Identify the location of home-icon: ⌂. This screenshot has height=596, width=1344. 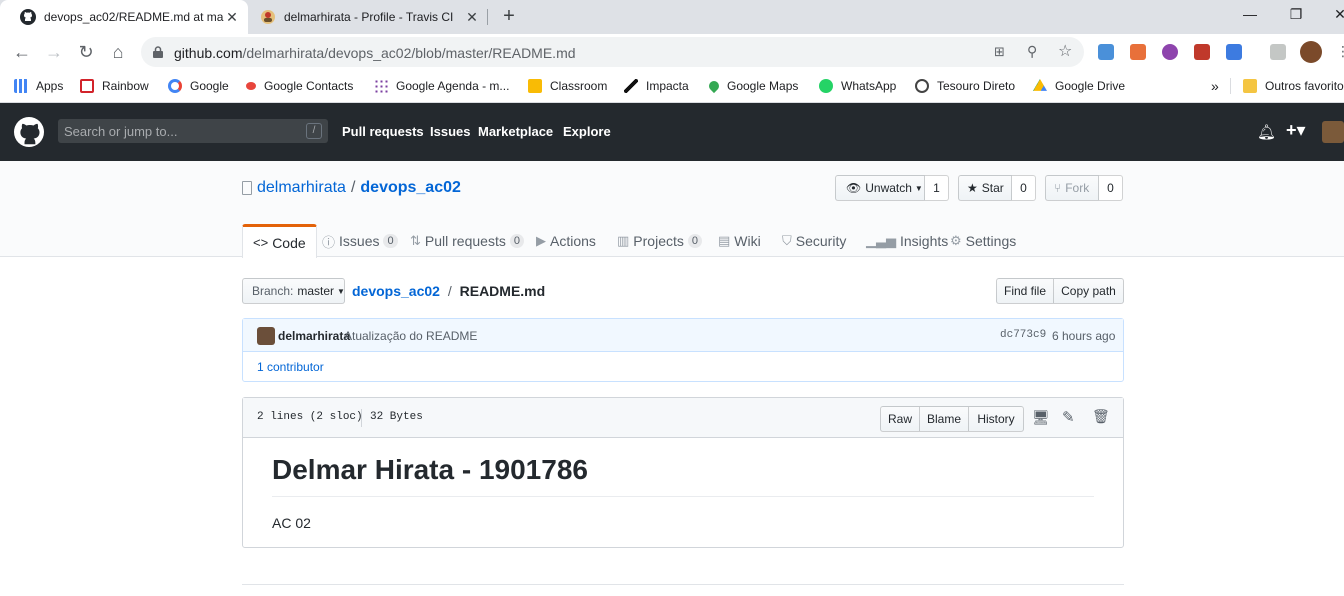
(118, 52).